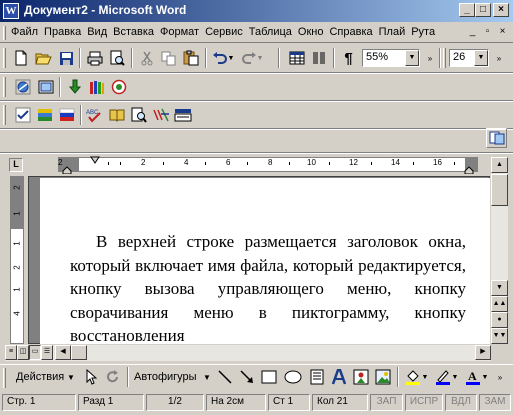 The height and width of the screenshot is (415, 513). What do you see at coordinates (268, 377) in the screenshot?
I see `rectangle-tool-icon` at bounding box center [268, 377].